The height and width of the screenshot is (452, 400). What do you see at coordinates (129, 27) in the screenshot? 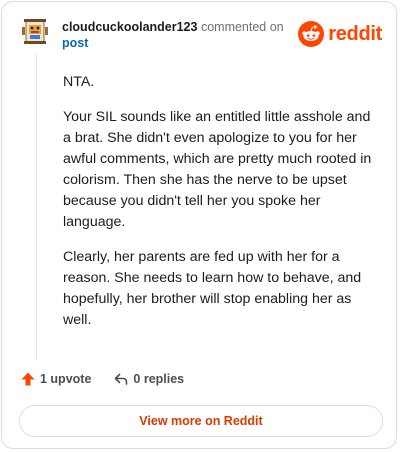
I see `username-link: cloudcuckoolander123` at bounding box center [129, 27].